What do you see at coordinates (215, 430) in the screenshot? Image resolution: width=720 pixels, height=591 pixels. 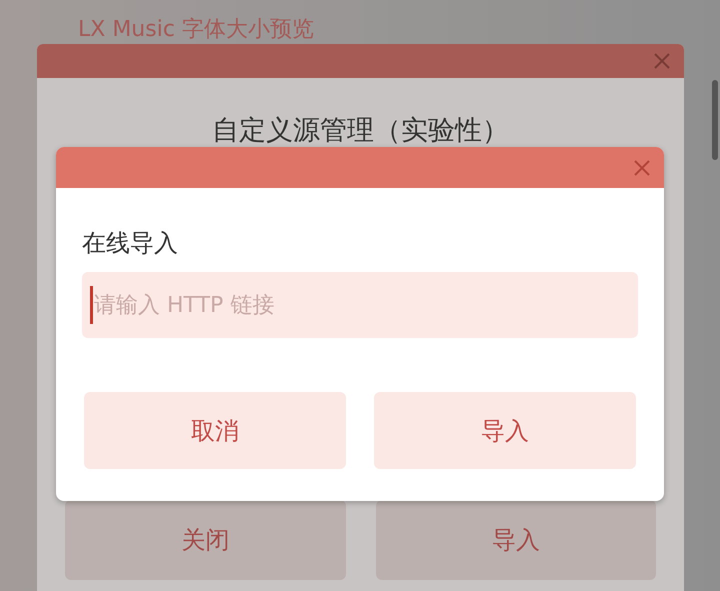 I see `dialog-button: 取消` at bounding box center [215, 430].